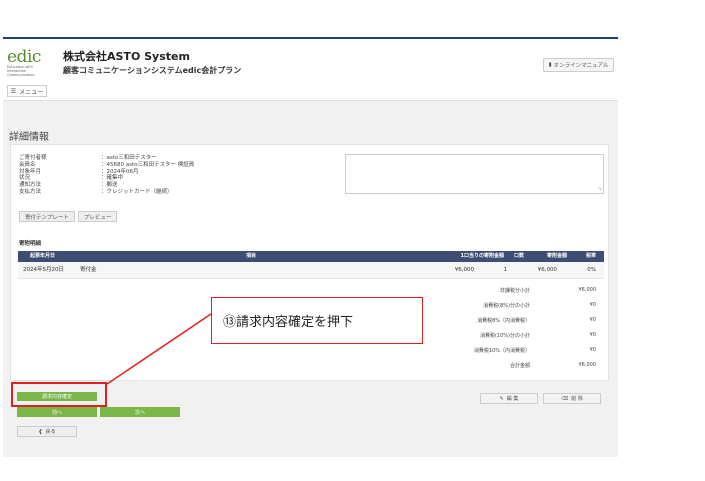  Describe the element at coordinates (159, 349) in the screenshot. I see `callout-pointer` at that location.